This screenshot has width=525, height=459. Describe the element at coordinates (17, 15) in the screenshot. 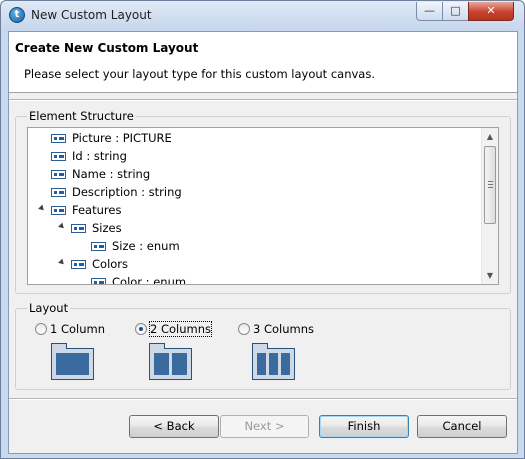

I see `app-icon: t` at that location.